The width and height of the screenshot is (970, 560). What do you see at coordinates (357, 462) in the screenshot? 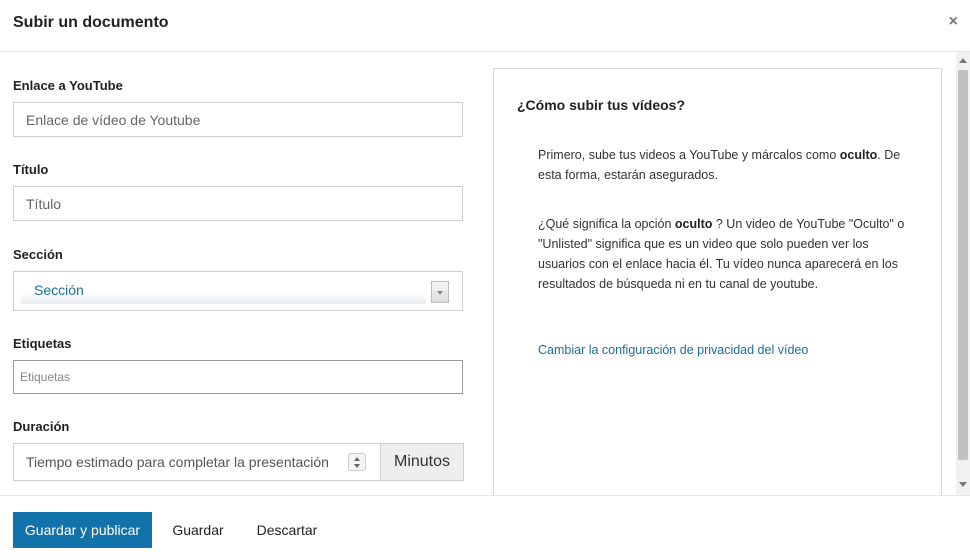
I see `spinner-arrows-icon` at bounding box center [357, 462].